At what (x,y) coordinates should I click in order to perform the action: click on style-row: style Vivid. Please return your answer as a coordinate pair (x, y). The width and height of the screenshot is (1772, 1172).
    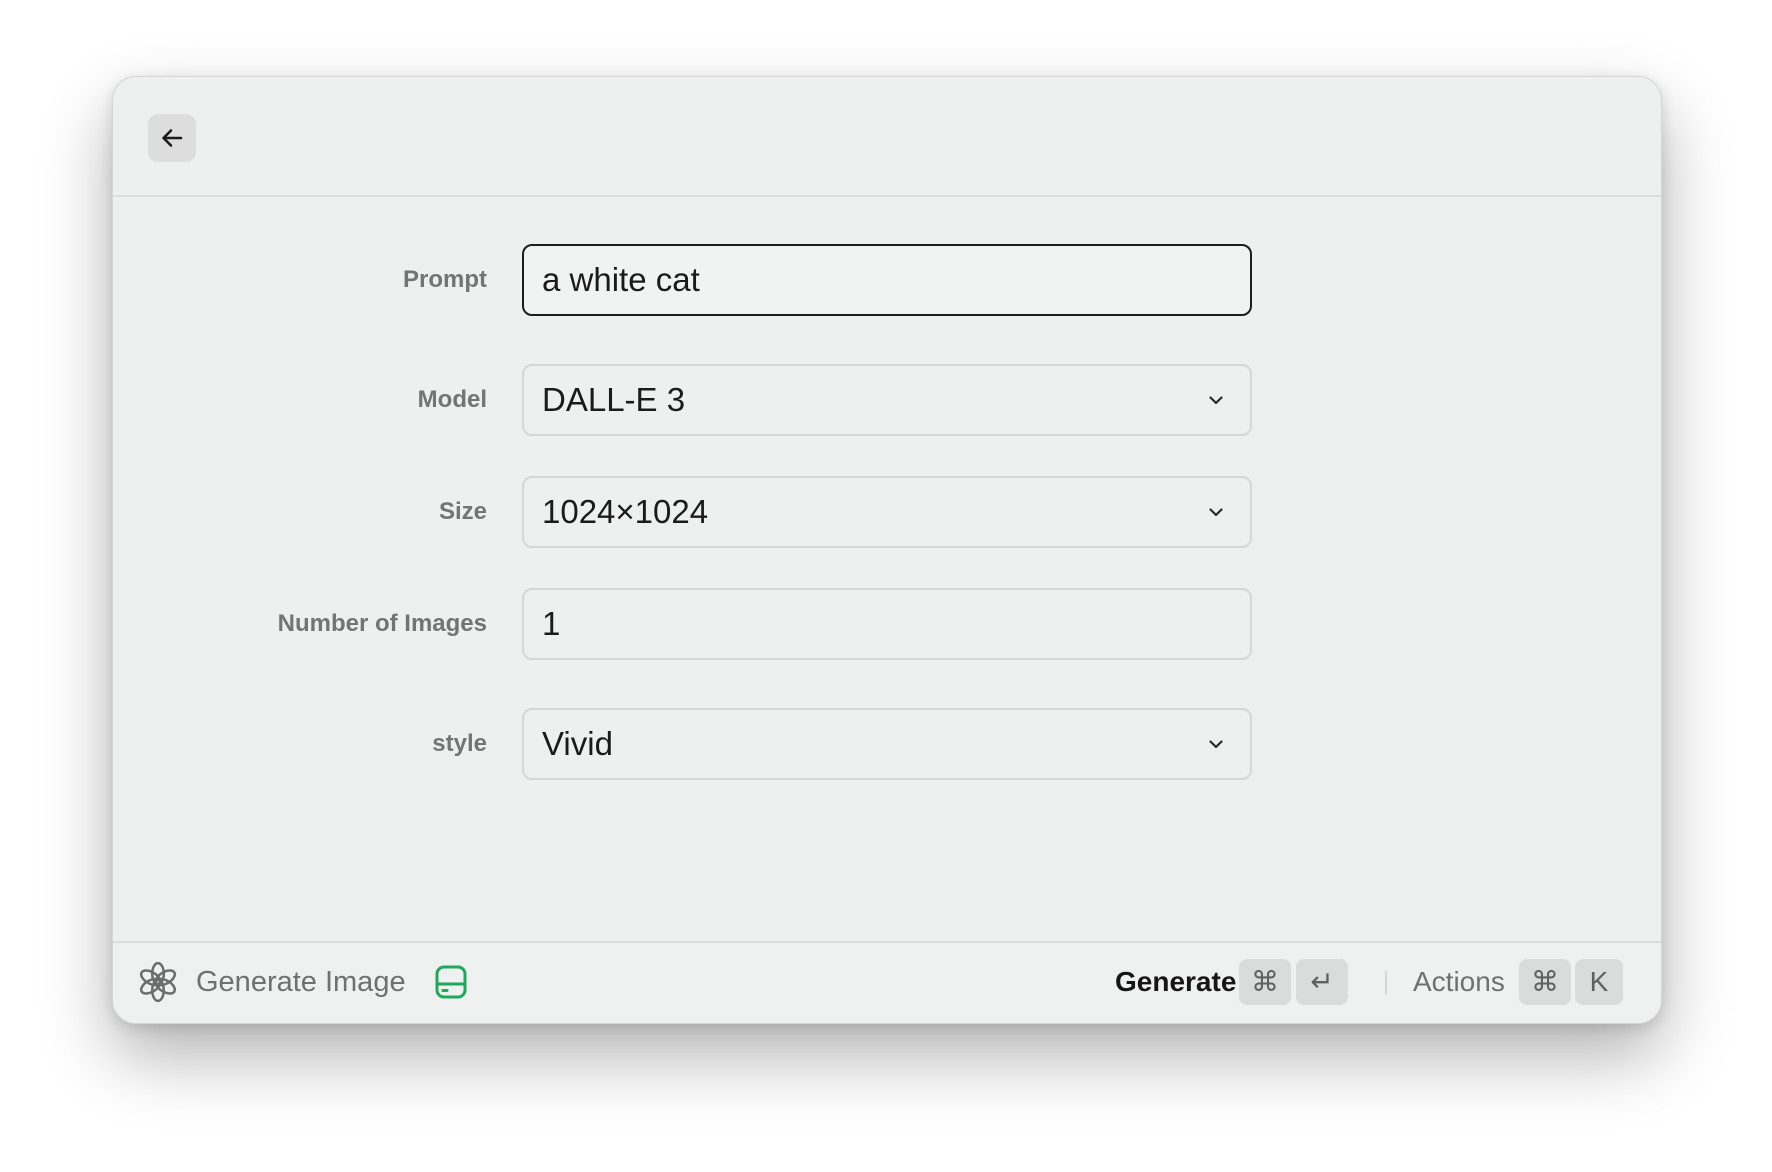
    Looking at the image, I should click on (887, 744).